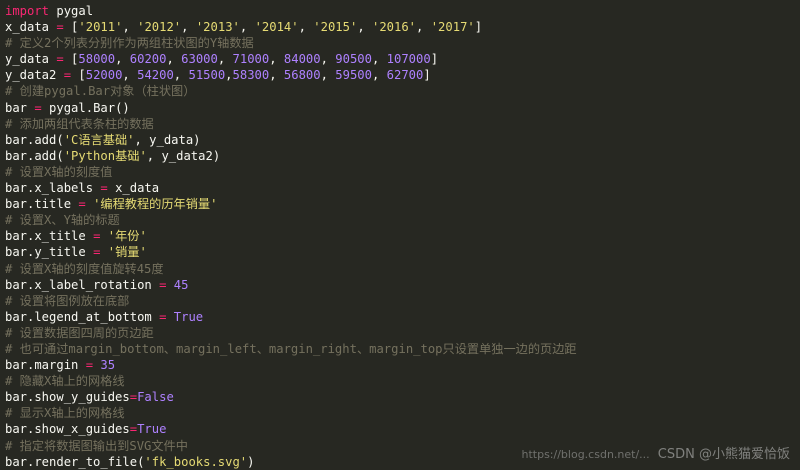  Describe the element at coordinates (96, 445) in the screenshot. I see `code-token: # 指定将数据图输出到SVG文件中` at that location.